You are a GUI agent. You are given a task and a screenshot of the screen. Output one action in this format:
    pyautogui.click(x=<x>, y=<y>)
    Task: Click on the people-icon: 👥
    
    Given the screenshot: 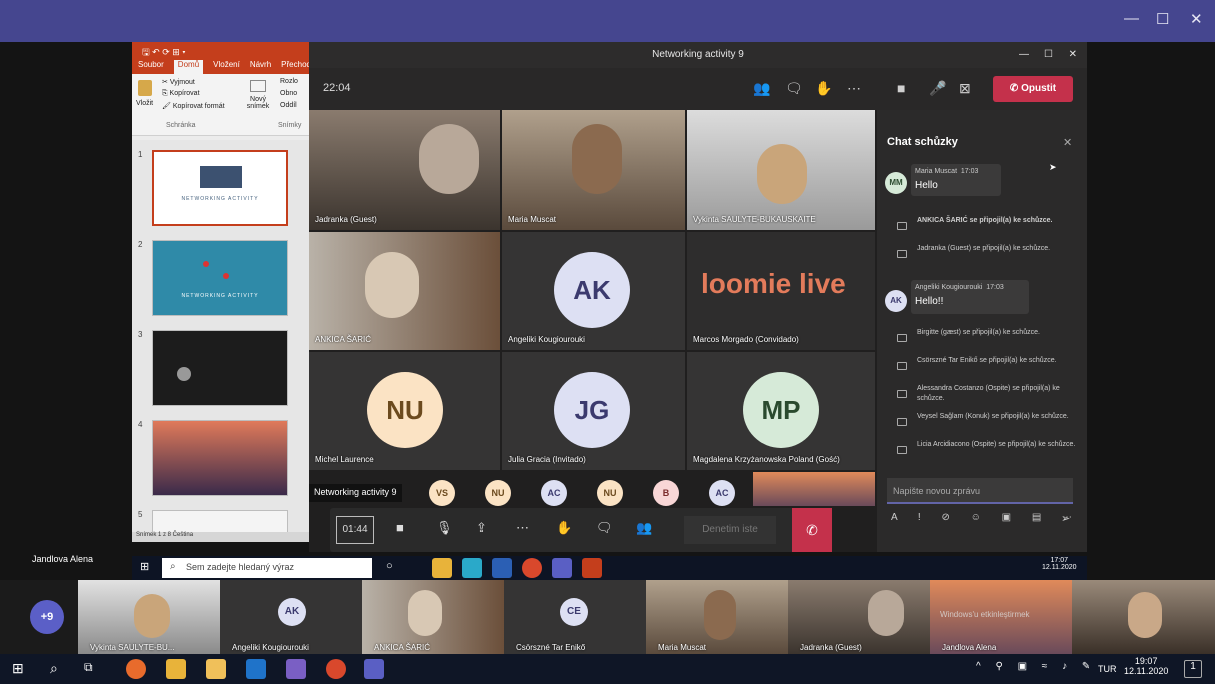 What is the action you would take?
    pyautogui.click(x=761, y=88)
    